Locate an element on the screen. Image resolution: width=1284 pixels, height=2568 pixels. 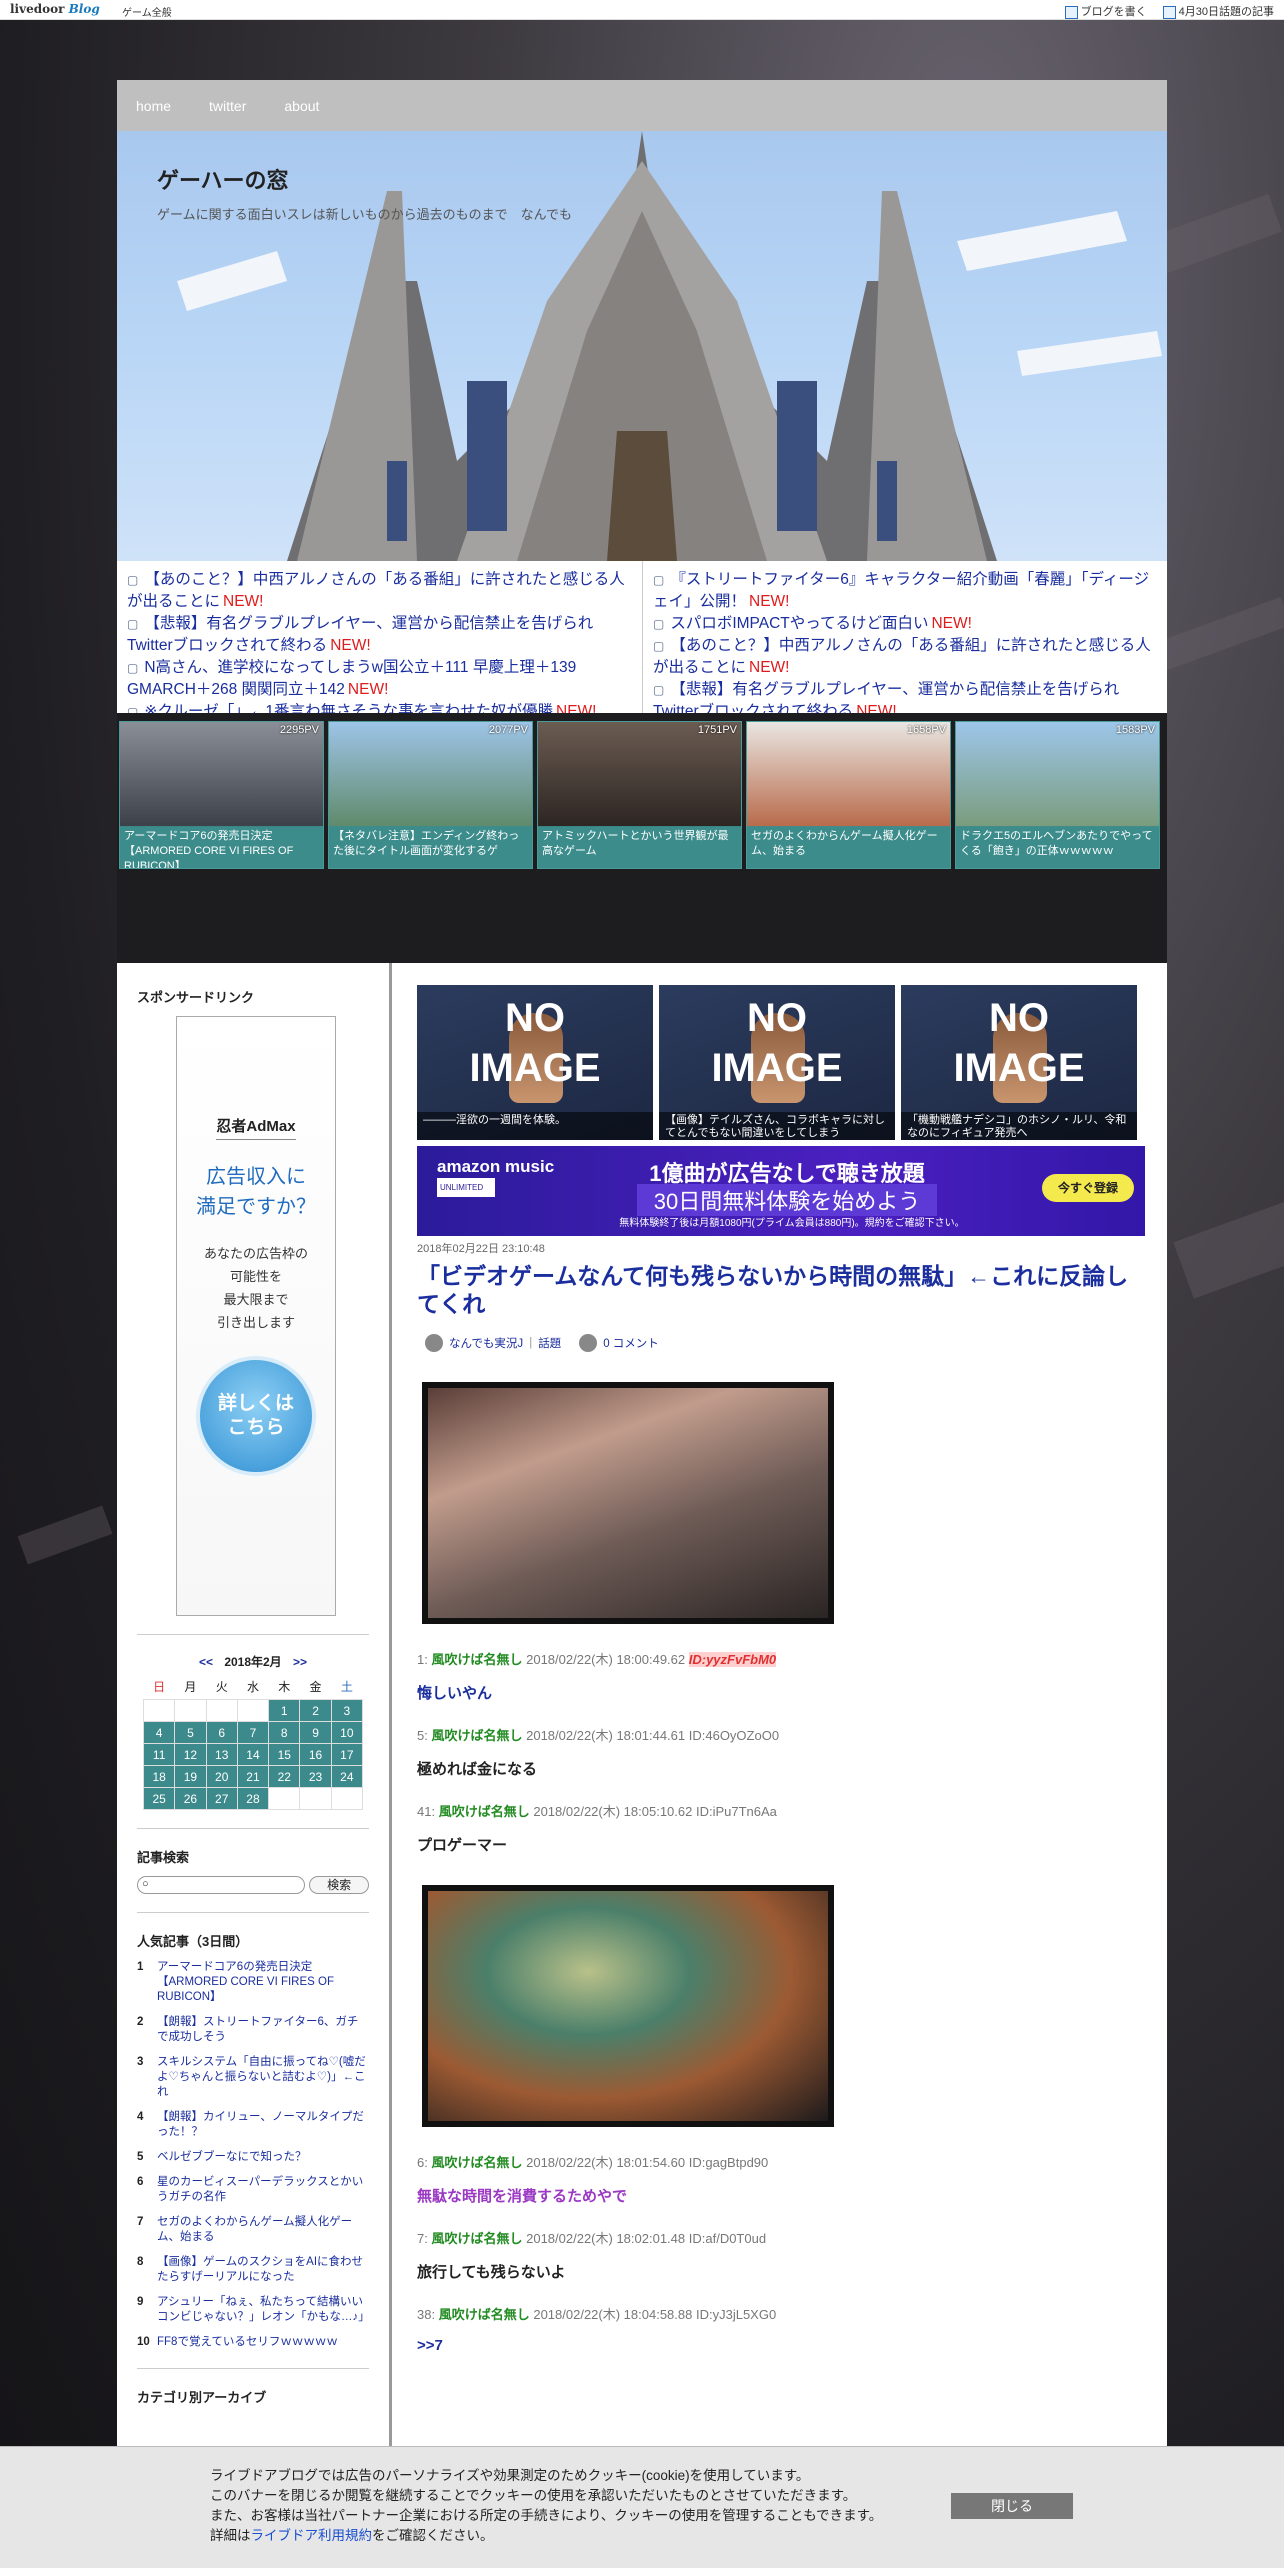
ranking-item: 5 ベルゼブブーなにで知った？ is located at coordinates (253, 2157).